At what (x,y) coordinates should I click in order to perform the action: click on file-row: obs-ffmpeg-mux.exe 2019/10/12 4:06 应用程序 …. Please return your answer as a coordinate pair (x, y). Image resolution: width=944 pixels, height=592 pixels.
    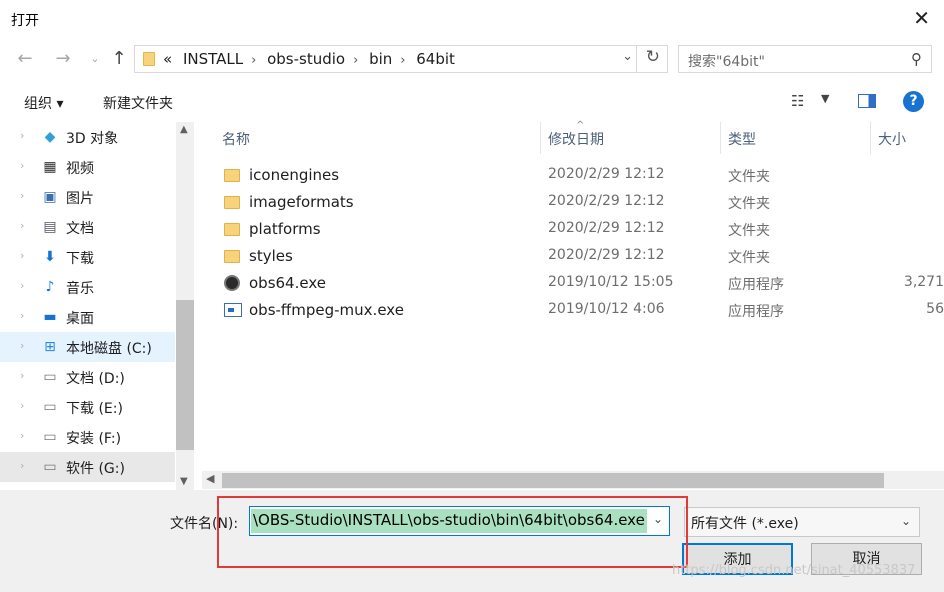
    Looking at the image, I should click on (581, 310).